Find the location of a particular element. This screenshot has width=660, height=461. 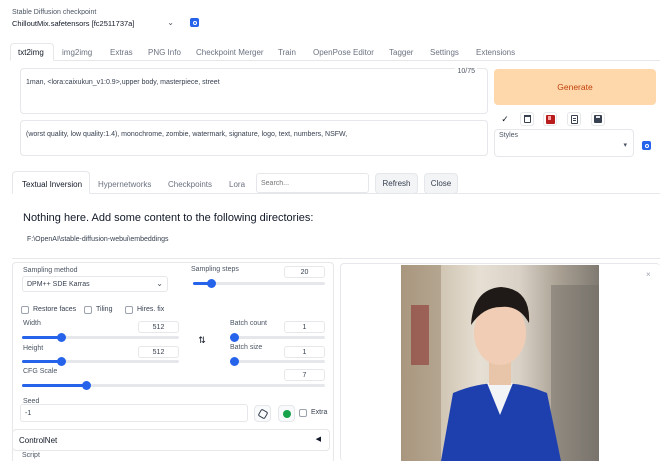

tab-train: Train is located at coordinates (287, 52).